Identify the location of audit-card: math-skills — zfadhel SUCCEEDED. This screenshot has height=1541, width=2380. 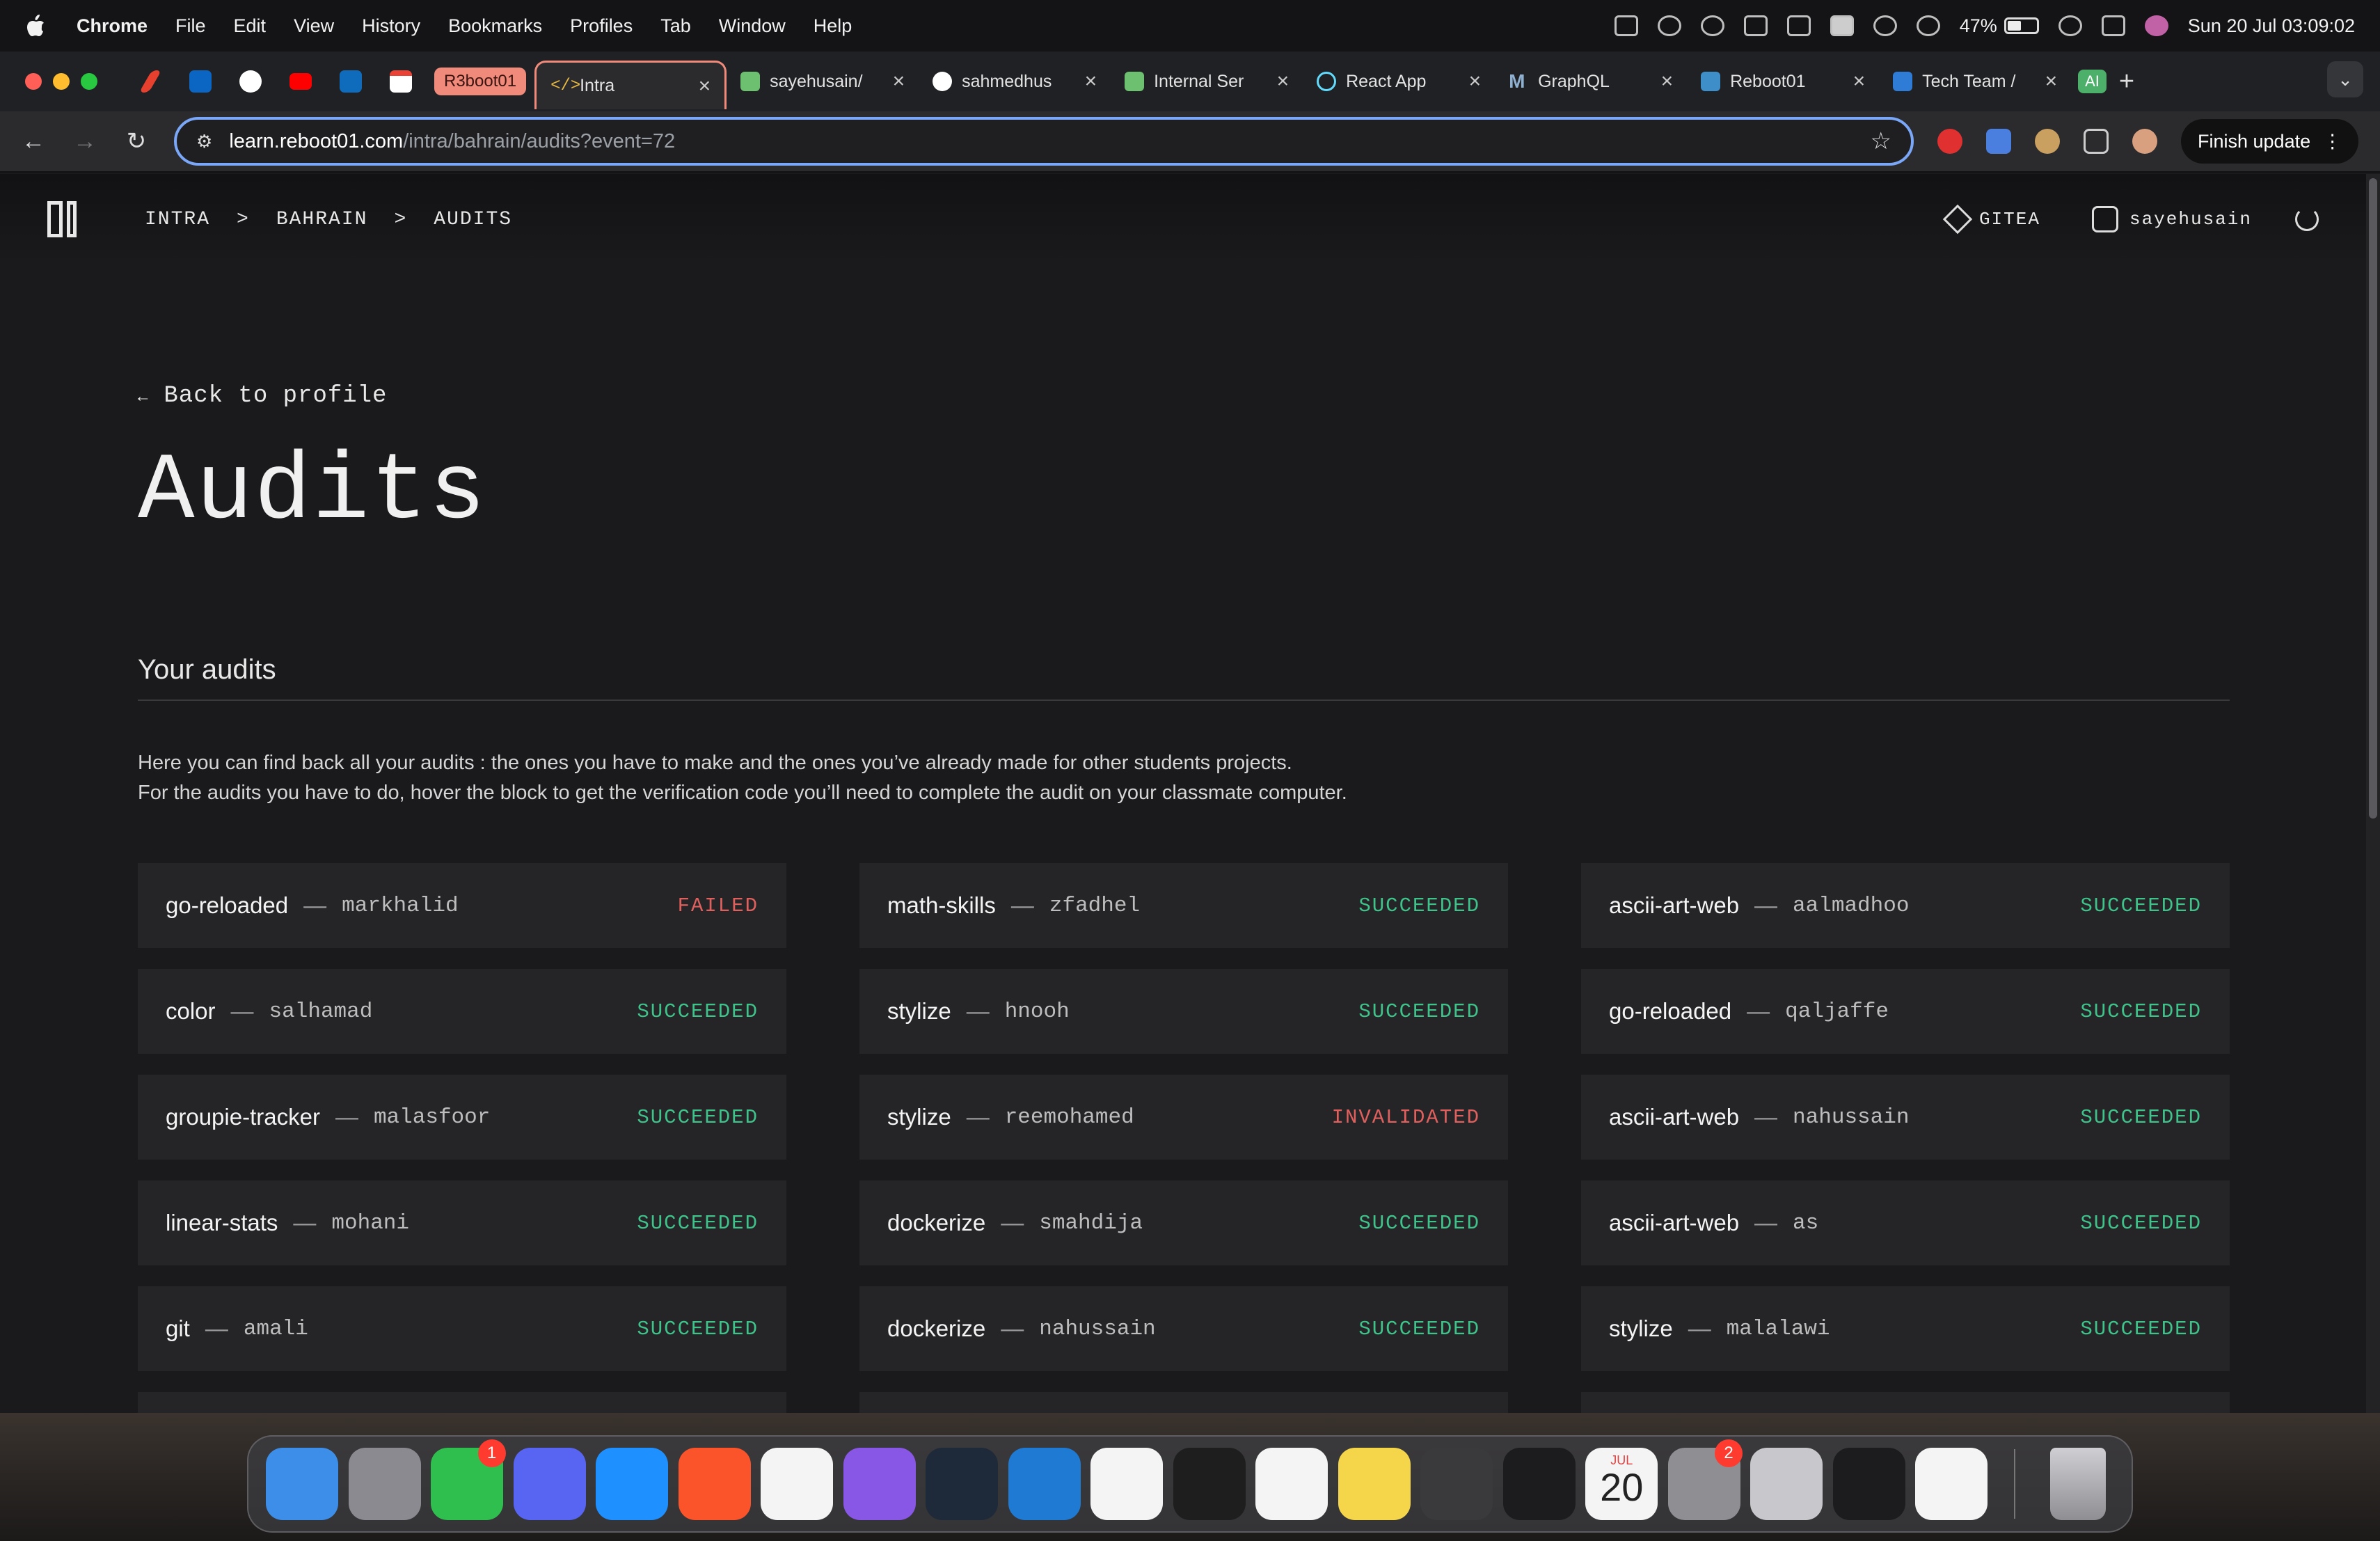
(1183, 905).